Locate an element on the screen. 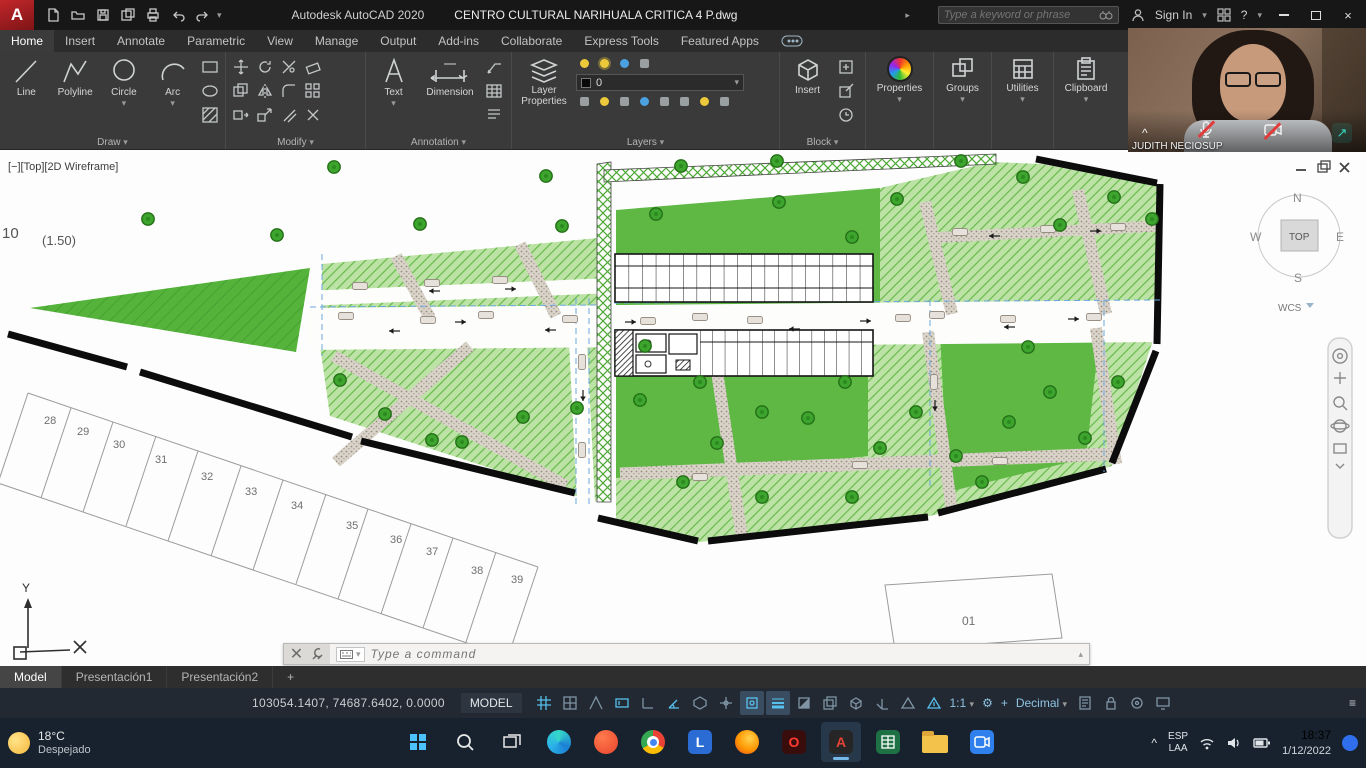 The image size is (1366, 768). search-binoculars-icon is located at coordinates (1106, 15).